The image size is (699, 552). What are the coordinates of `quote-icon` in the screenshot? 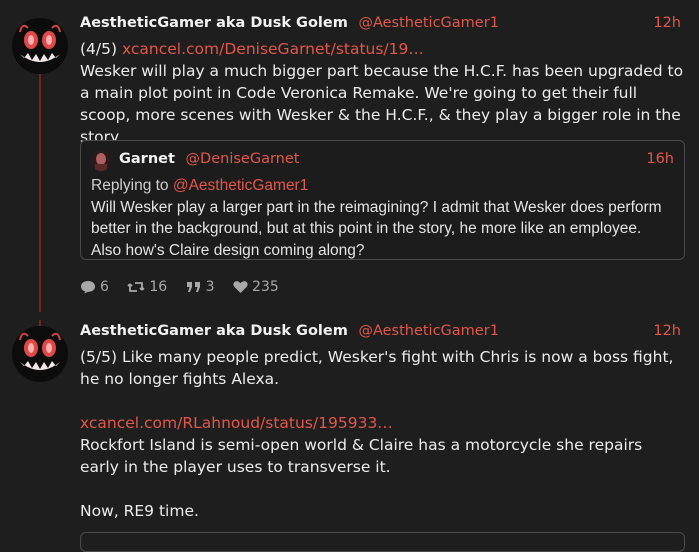 It's located at (193, 287).